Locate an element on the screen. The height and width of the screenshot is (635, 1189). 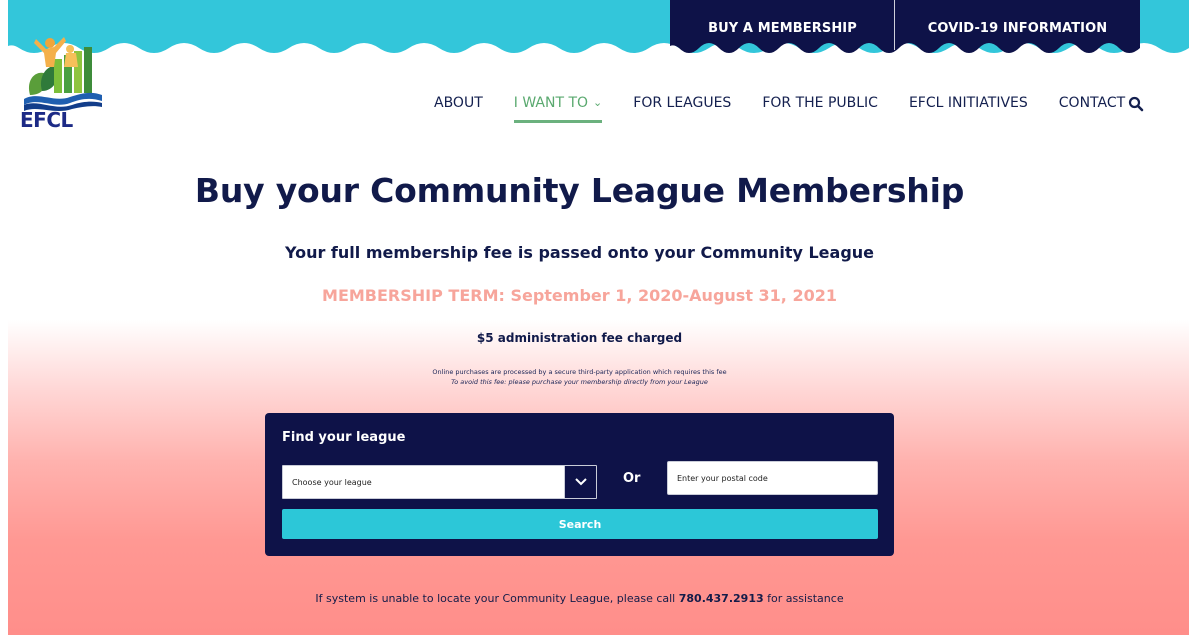
nav-item-label: CONTACT is located at coordinates (1092, 103).